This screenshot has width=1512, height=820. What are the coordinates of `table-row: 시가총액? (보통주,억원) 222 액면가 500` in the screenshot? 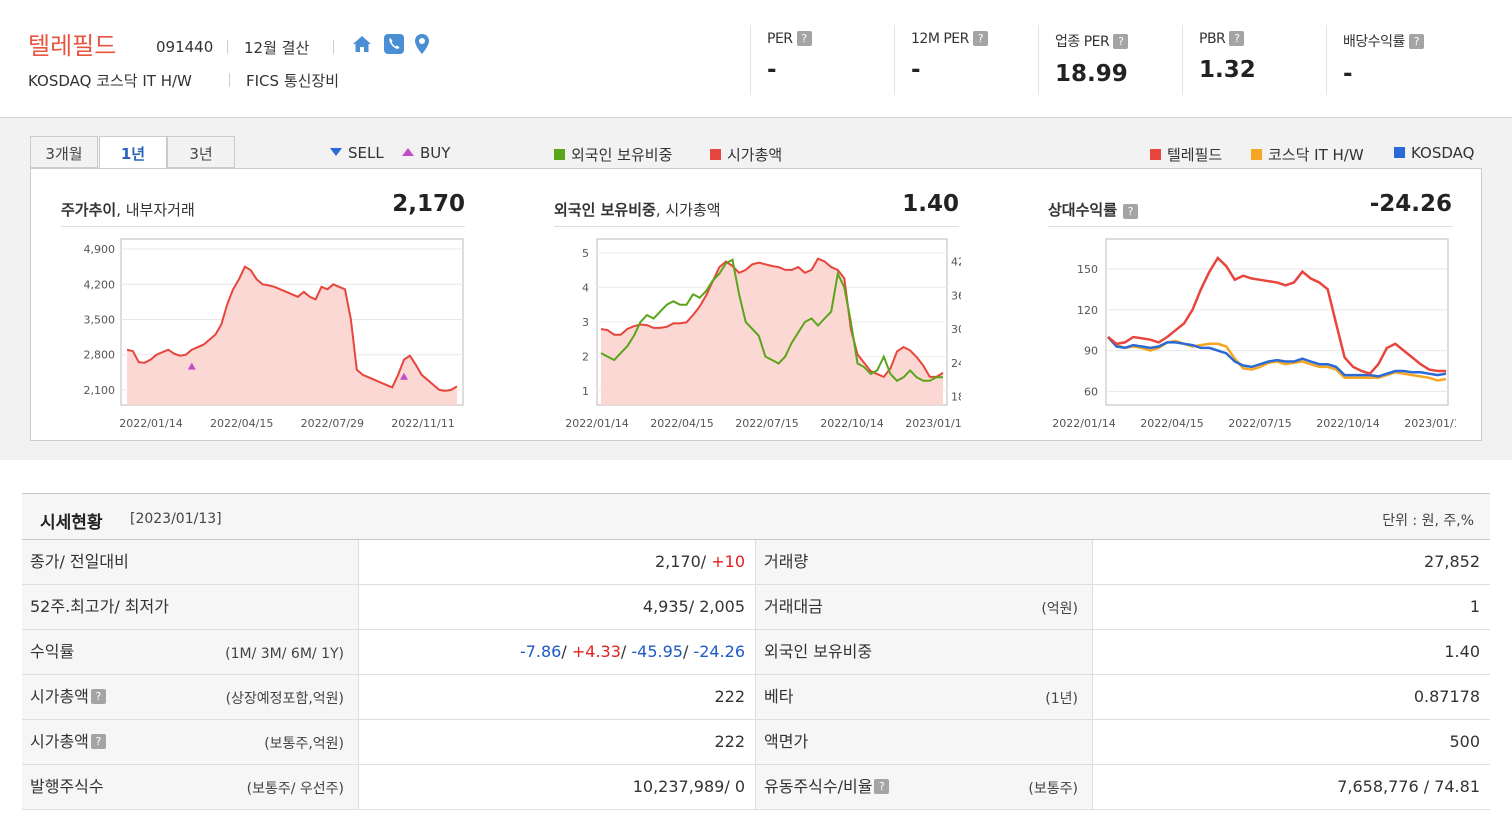 It's located at (756, 742).